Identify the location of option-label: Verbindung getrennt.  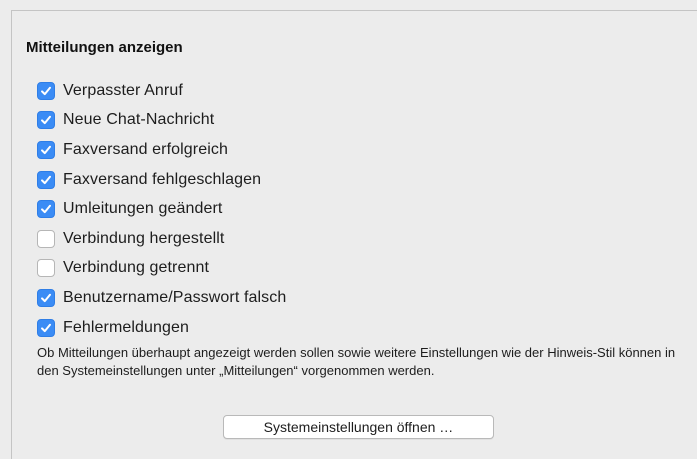
(136, 268).